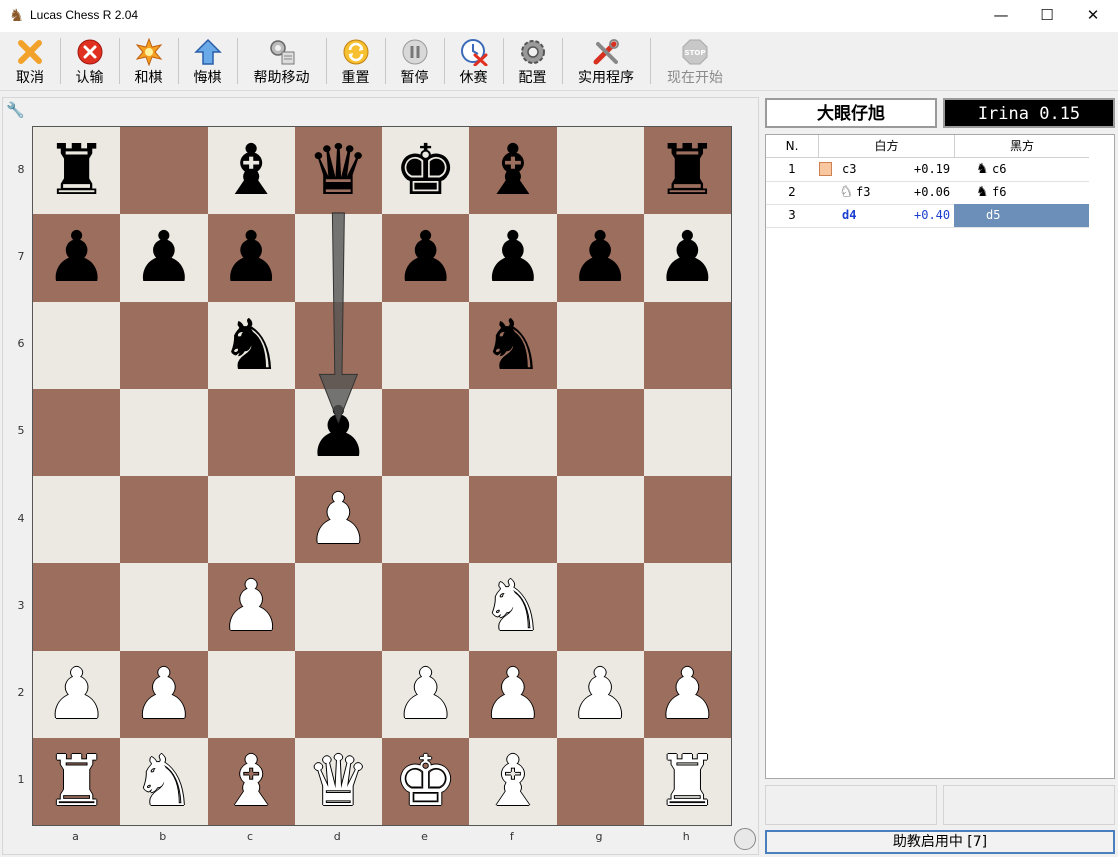 The image size is (1118, 857). What do you see at coordinates (600, 781) in the screenshot?
I see `square-g1` at bounding box center [600, 781].